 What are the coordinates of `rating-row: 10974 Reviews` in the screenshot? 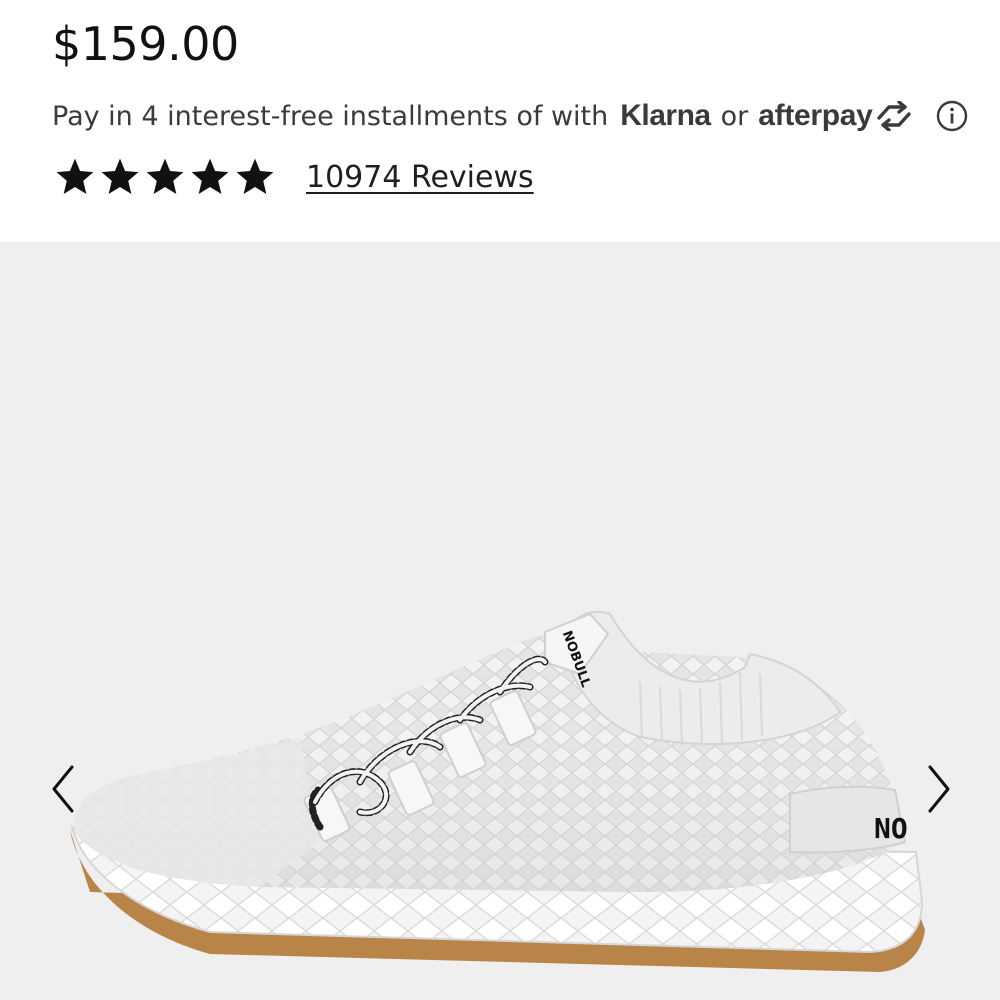 It's located at (294, 177).